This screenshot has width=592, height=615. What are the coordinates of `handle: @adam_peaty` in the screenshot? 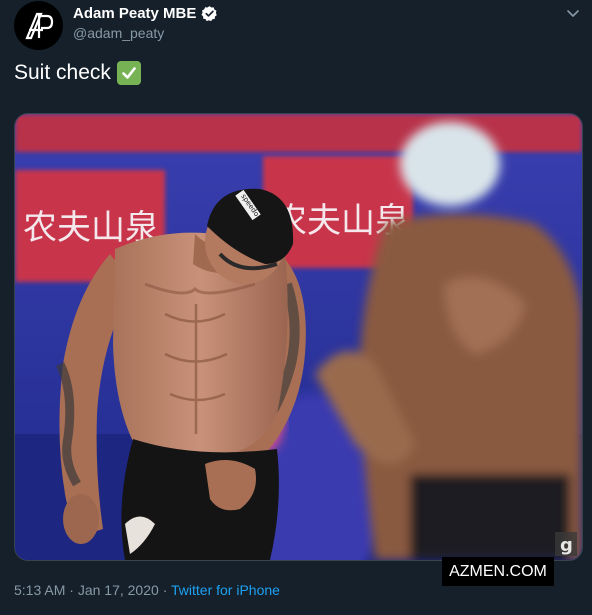 It's located at (118, 33).